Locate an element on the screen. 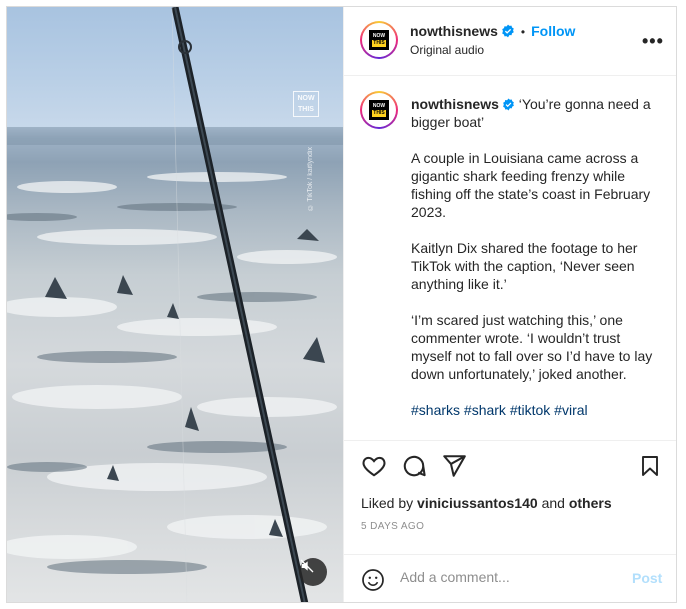 This screenshot has width=686, height=609. avatar: NOW THIS is located at coordinates (379, 40).